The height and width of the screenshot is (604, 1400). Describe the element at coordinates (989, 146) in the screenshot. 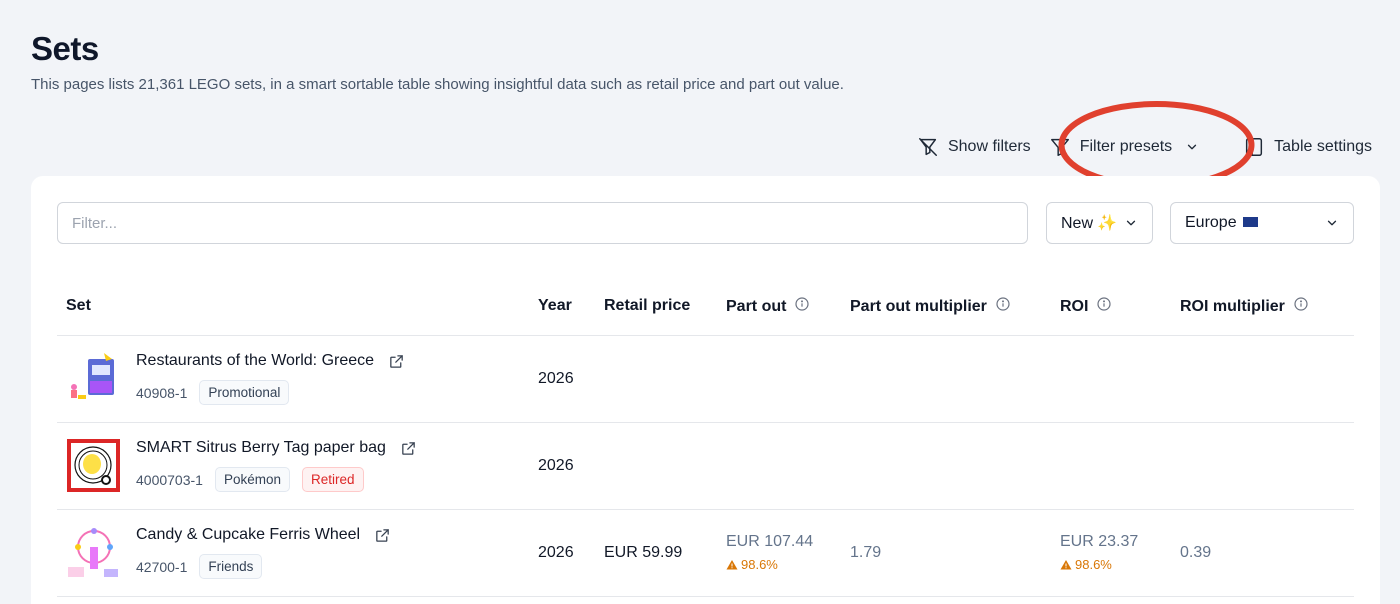

I see `show-filters-label: Show filters` at that location.